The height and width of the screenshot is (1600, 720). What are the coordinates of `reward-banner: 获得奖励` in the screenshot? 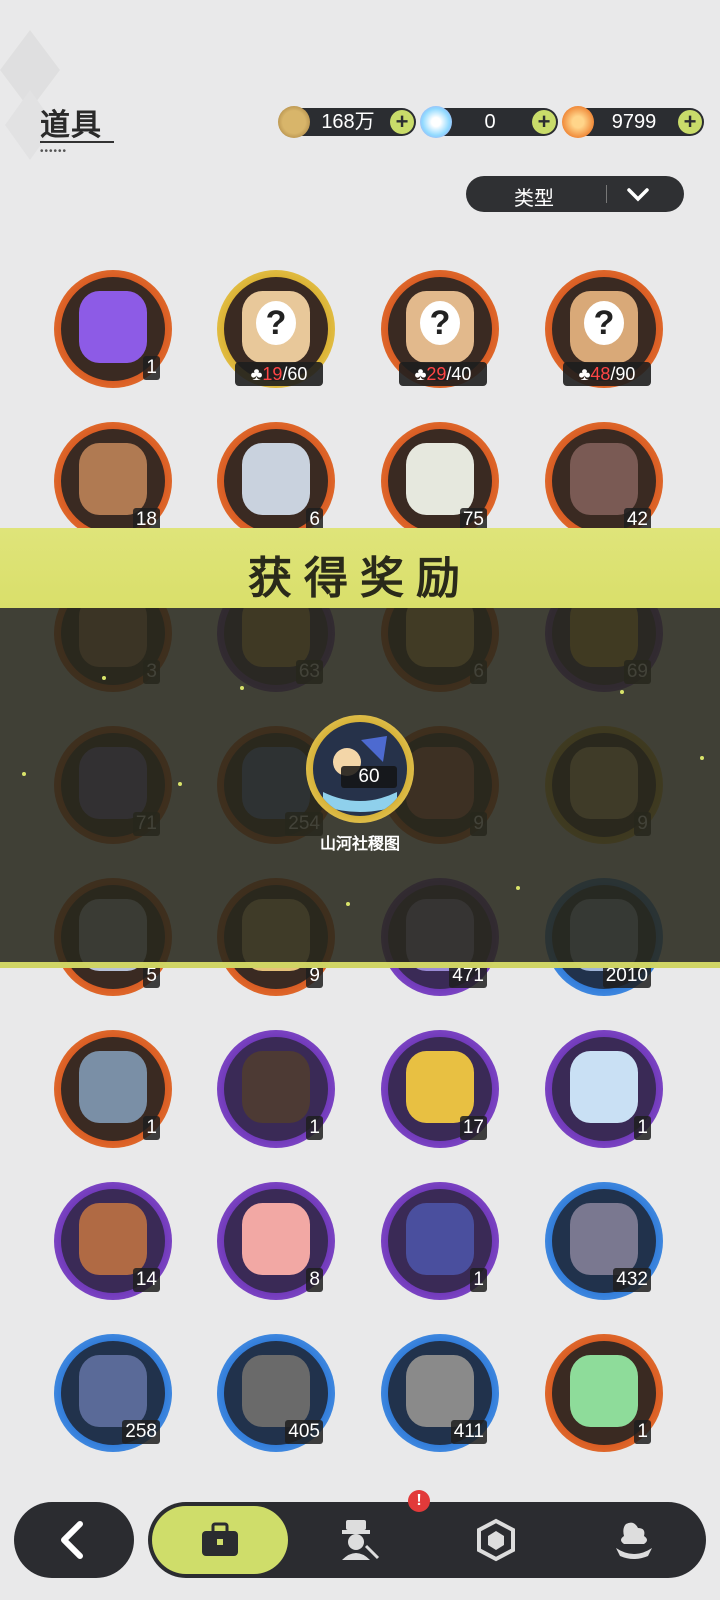 It's located at (360, 568).